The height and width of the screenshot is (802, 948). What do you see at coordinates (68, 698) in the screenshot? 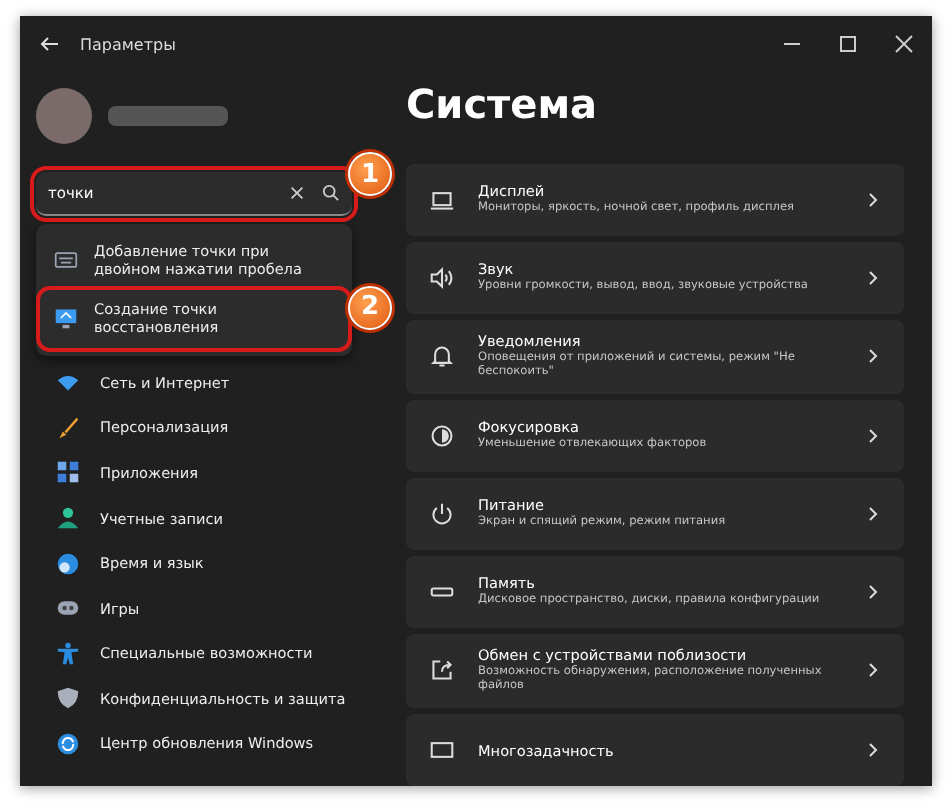
I see `shield-icon` at bounding box center [68, 698].